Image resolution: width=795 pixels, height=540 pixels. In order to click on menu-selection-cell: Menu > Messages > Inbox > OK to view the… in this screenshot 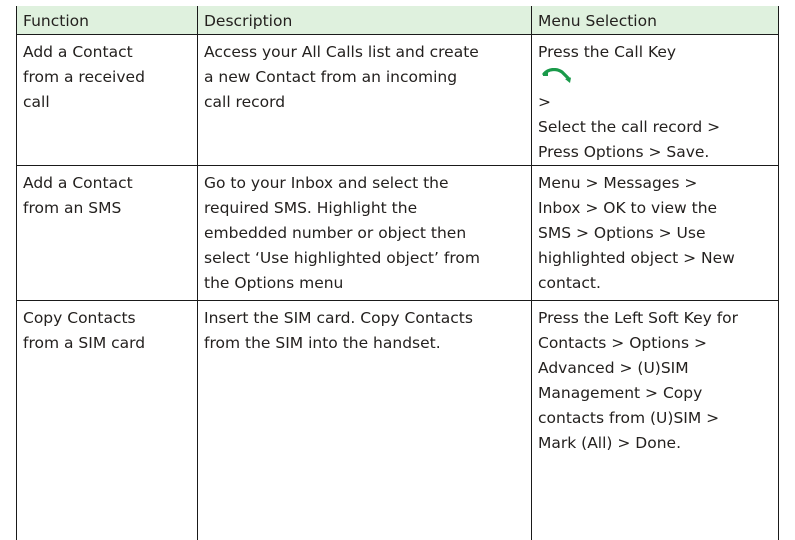, I will do `click(655, 233)`.